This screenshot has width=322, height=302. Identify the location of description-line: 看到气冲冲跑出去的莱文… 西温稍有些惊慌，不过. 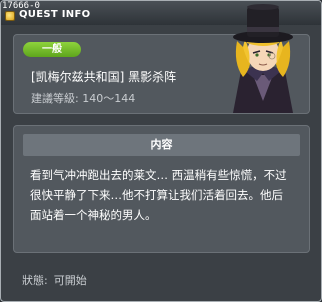
(158, 175).